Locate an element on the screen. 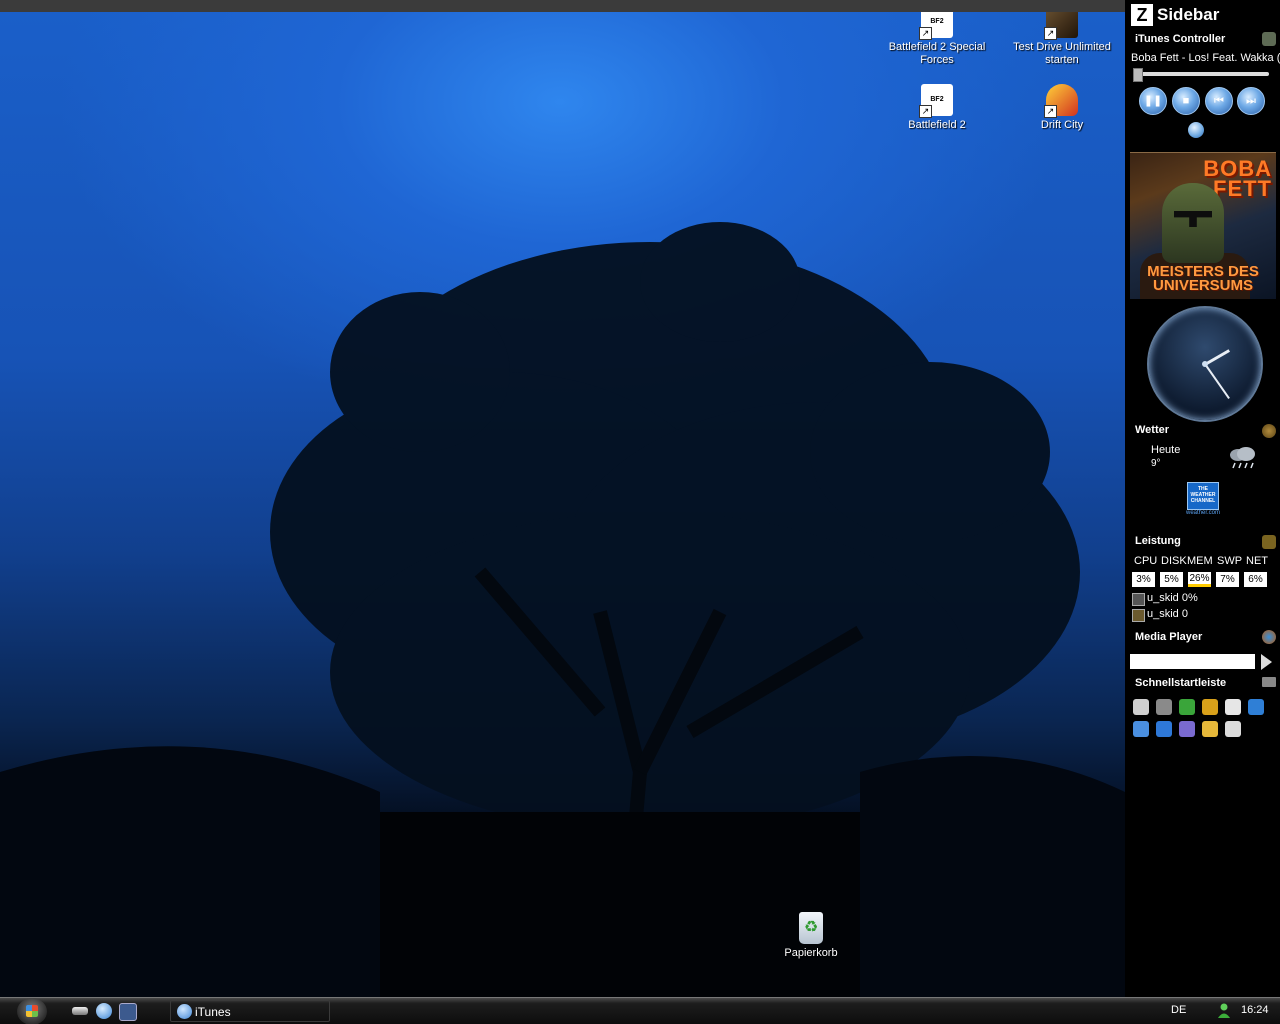 The image size is (1280, 1024). perf-header-disk: DISK is located at coordinates (1174, 561).